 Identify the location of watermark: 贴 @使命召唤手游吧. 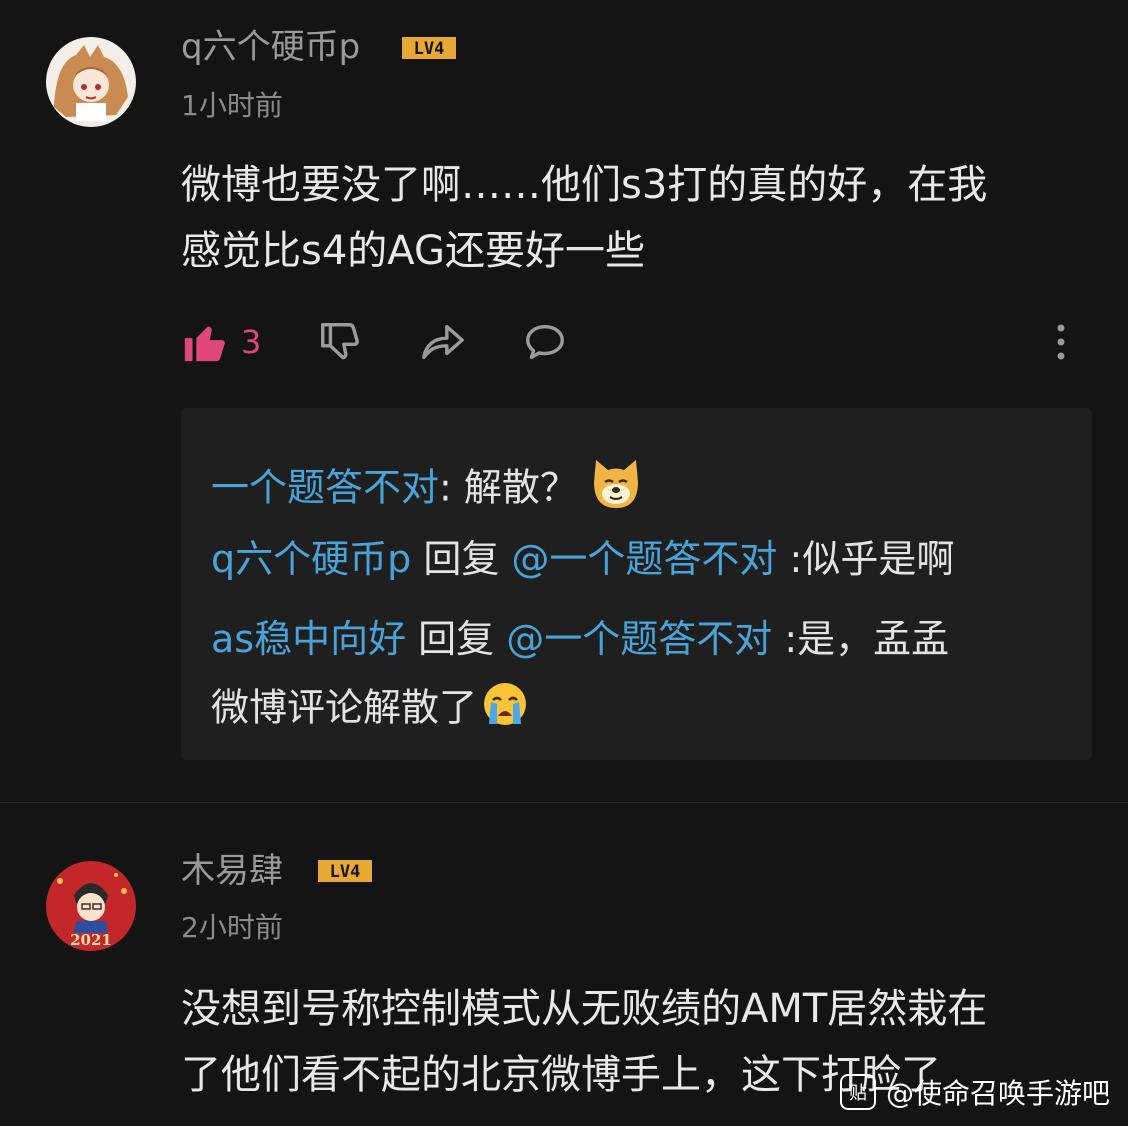
(974, 1092).